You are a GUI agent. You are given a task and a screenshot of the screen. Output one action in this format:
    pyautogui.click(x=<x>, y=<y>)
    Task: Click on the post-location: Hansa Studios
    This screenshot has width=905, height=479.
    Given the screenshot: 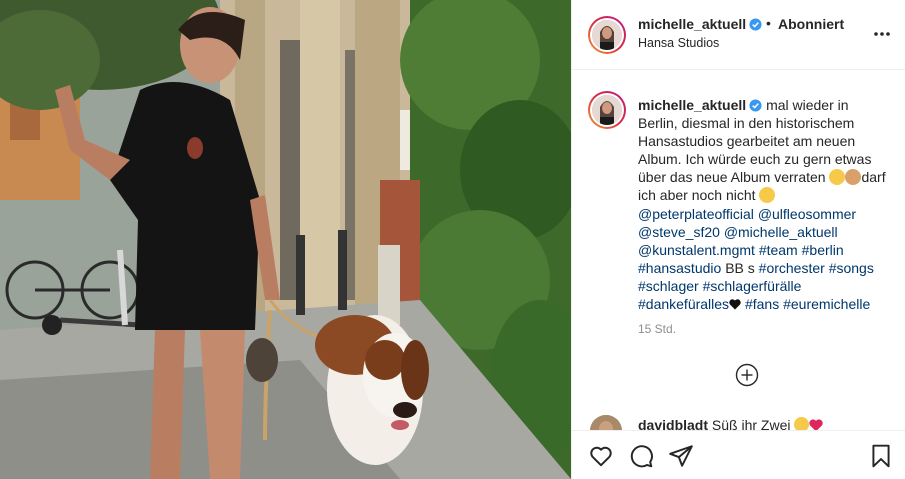 What is the action you would take?
    pyautogui.click(x=678, y=43)
    